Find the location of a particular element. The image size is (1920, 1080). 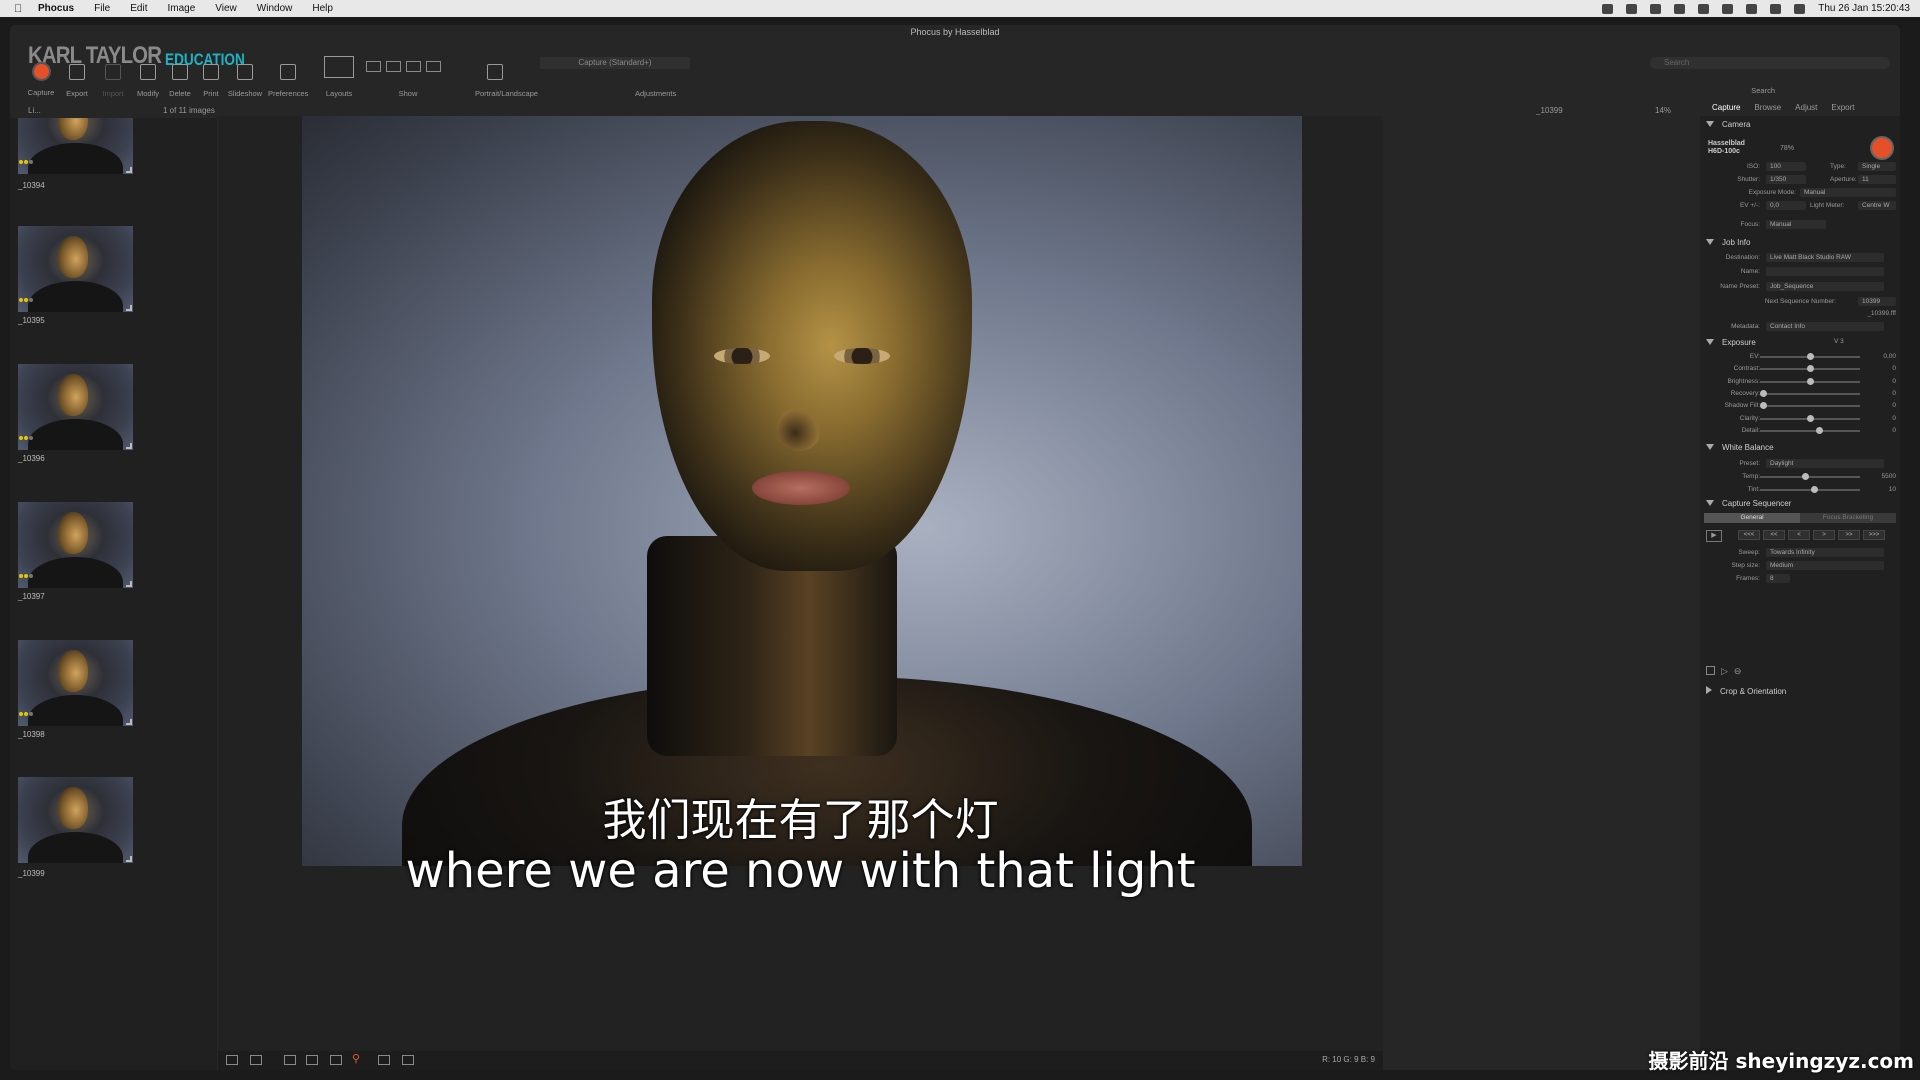

menu-file: File is located at coordinates (102, 8).